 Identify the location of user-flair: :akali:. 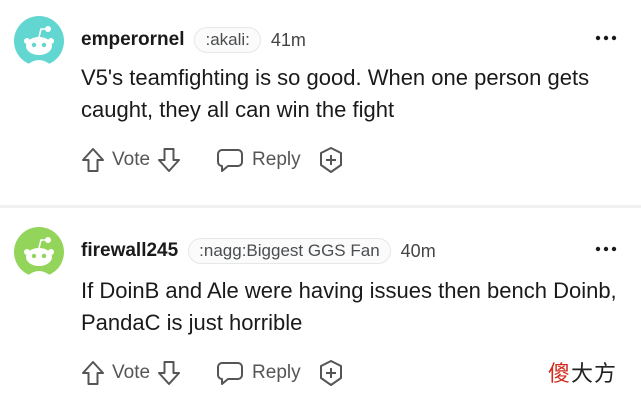
(227, 40).